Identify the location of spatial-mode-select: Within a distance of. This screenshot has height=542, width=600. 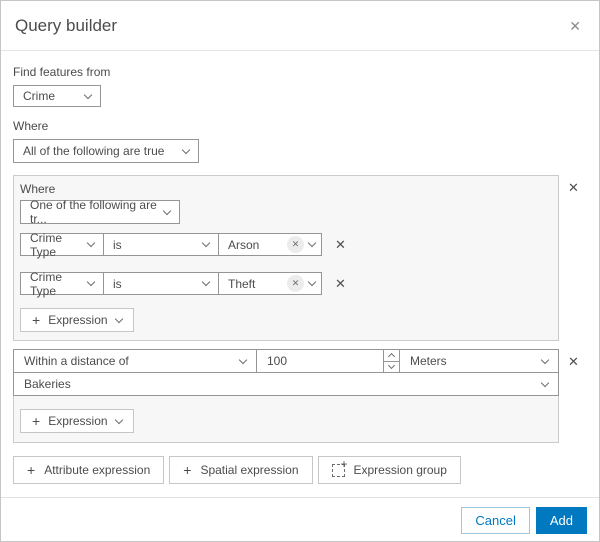
(135, 361).